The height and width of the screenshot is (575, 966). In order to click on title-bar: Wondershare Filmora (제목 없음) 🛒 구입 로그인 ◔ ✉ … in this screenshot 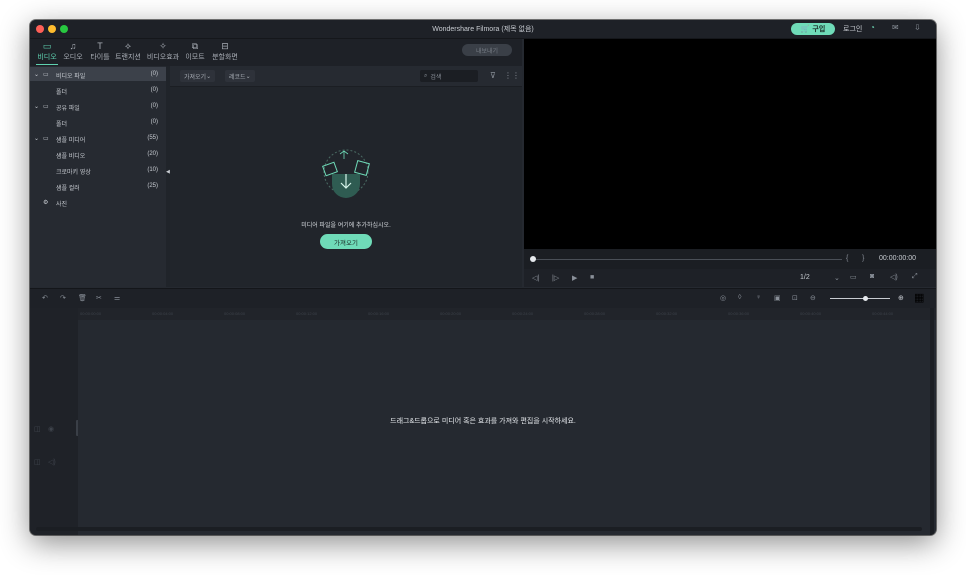, I will do `click(483, 29)`.